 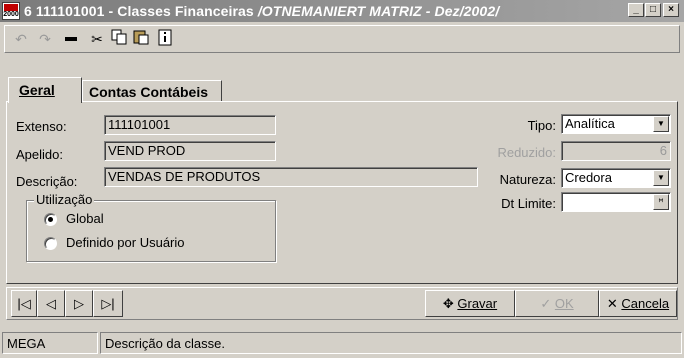 What do you see at coordinates (661, 202) in the screenshot?
I see `calendar-icon: ꟸ` at bounding box center [661, 202].